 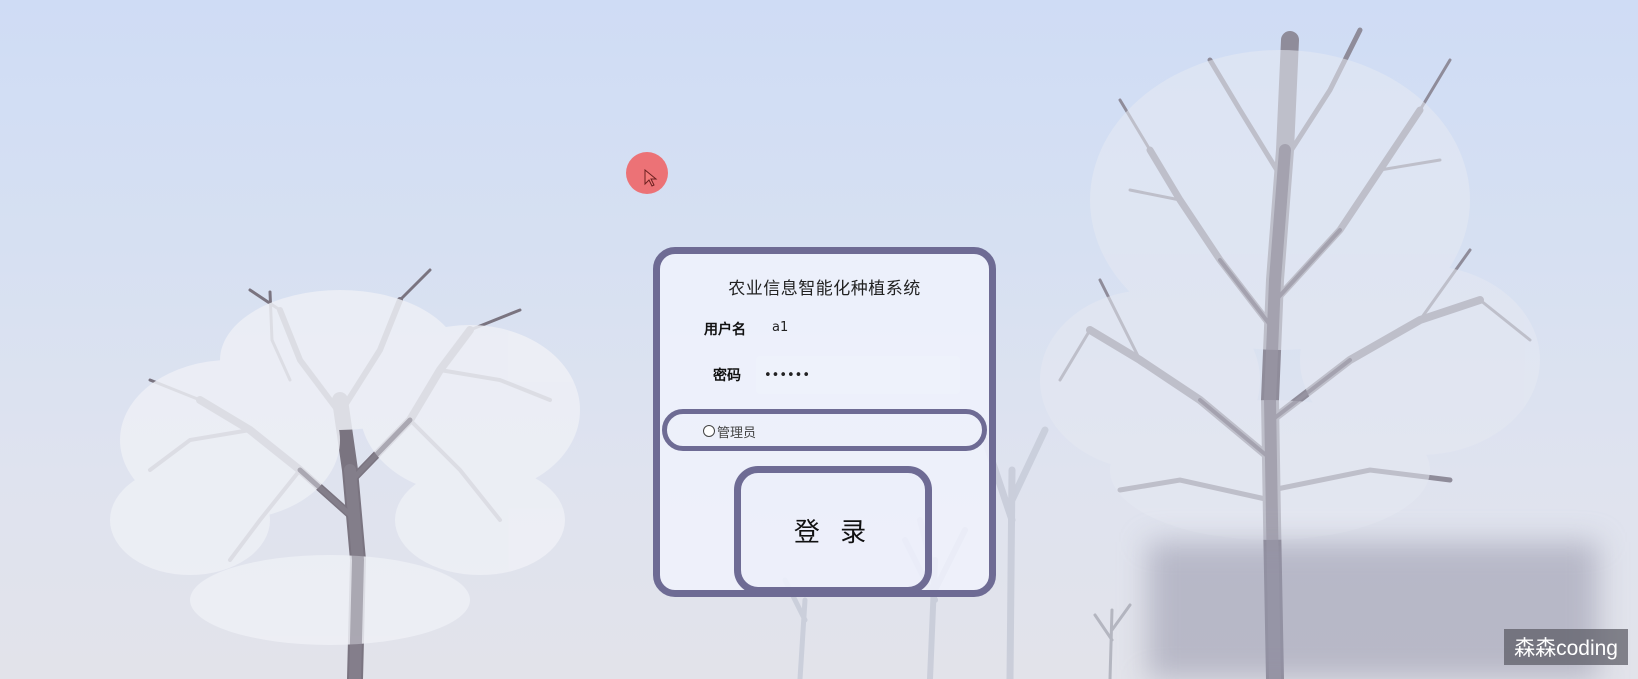 I want to click on username-label: 用户名, so click(x=725, y=330).